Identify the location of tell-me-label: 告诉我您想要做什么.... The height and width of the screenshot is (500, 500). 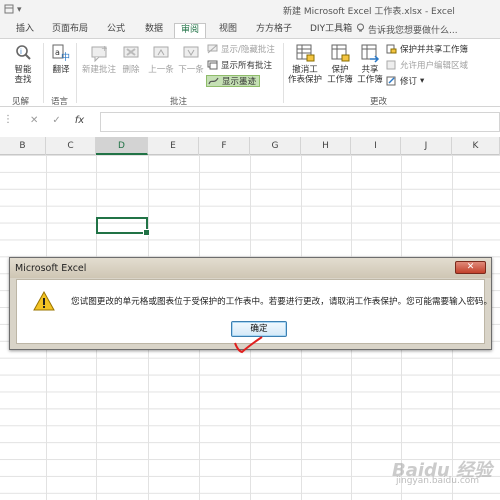
(413, 31).